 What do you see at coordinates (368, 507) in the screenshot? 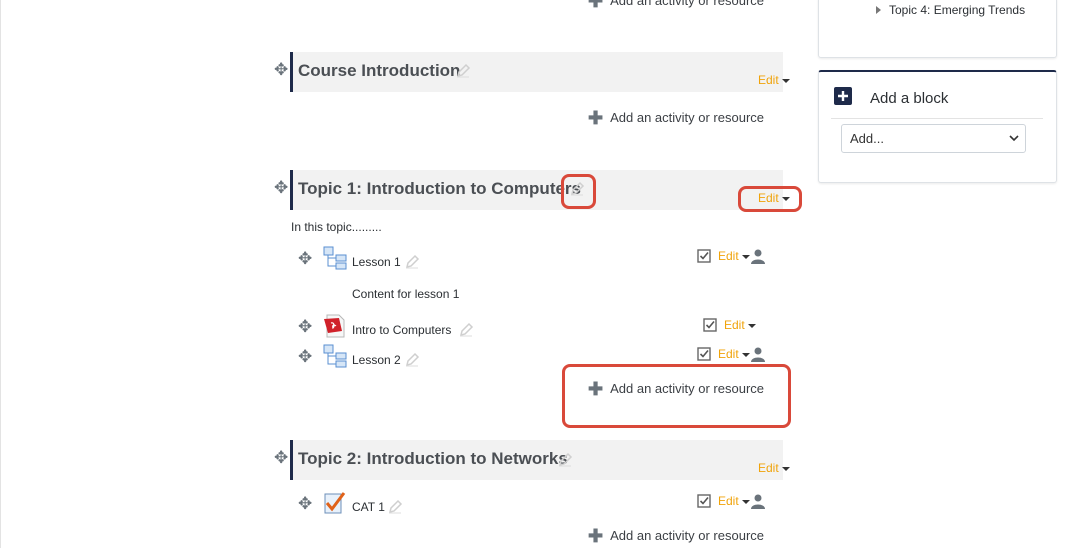
I see `activity-link-cat-1: CAT 1` at bounding box center [368, 507].